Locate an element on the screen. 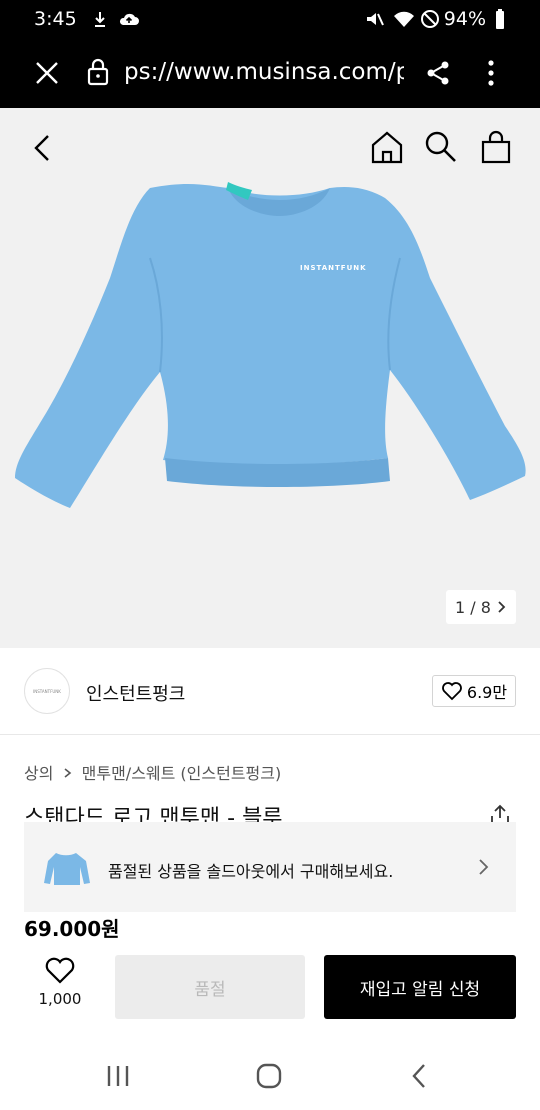 The image size is (540, 1110). breadcrumb-chevron-icon is located at coordinates (67, 773).